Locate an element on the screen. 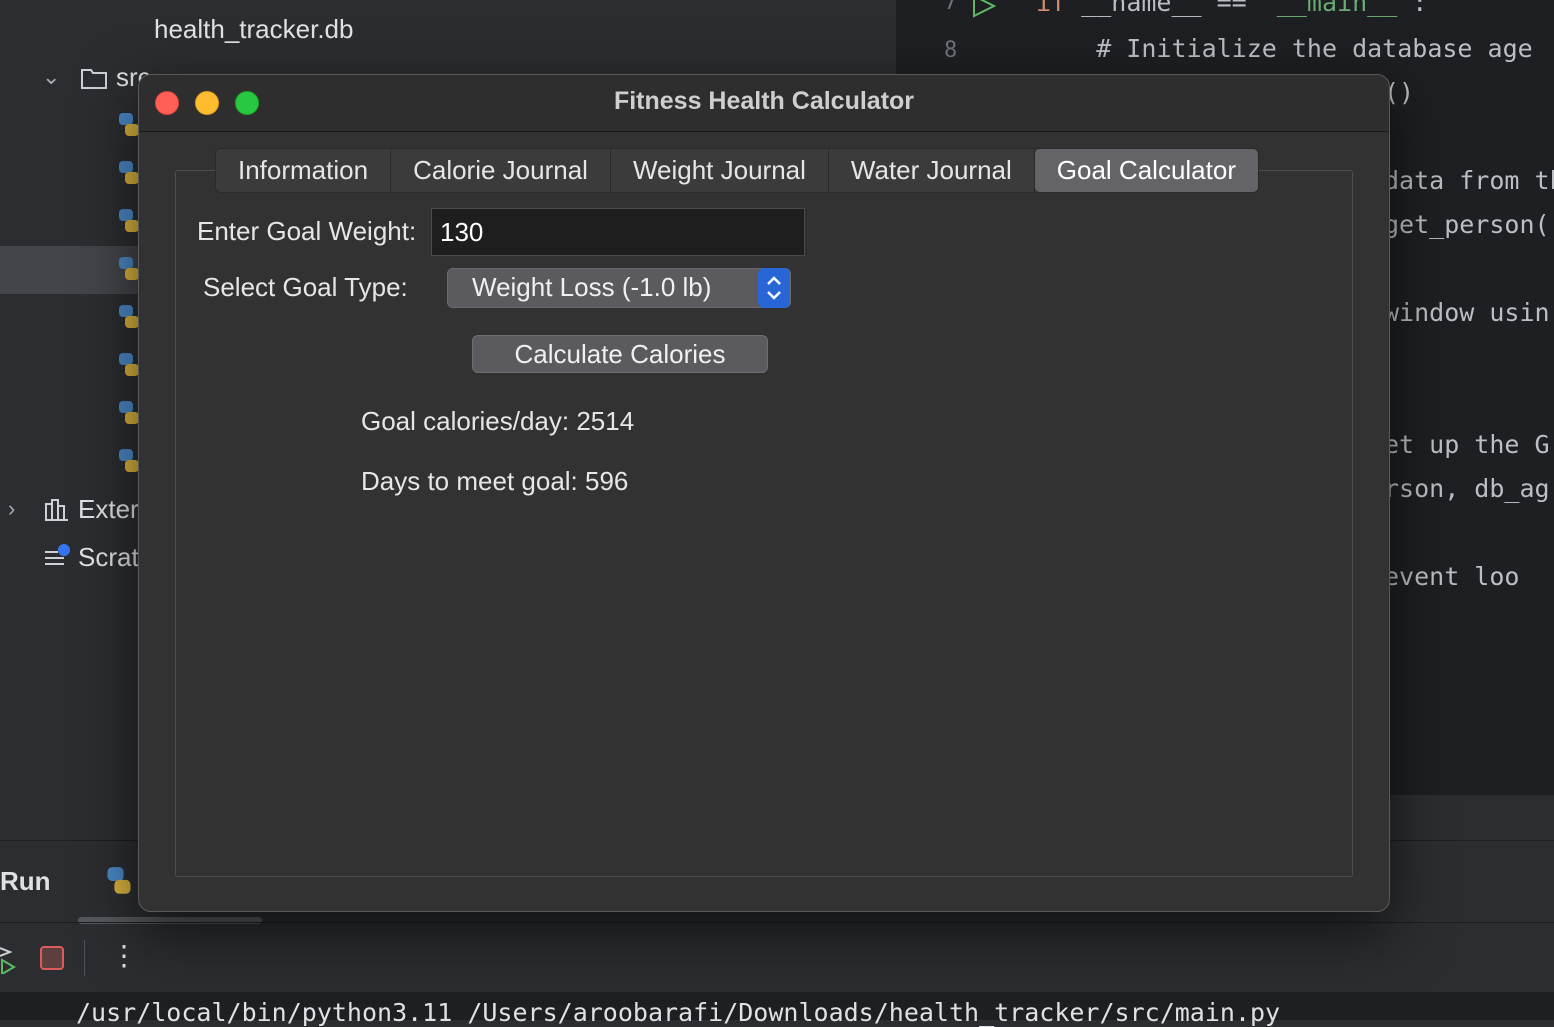 The height and width of the screenshot is (1027, 1554). goal-type-select: Weight Loss (-1.0 lb) is located at coordinates (619, 288).